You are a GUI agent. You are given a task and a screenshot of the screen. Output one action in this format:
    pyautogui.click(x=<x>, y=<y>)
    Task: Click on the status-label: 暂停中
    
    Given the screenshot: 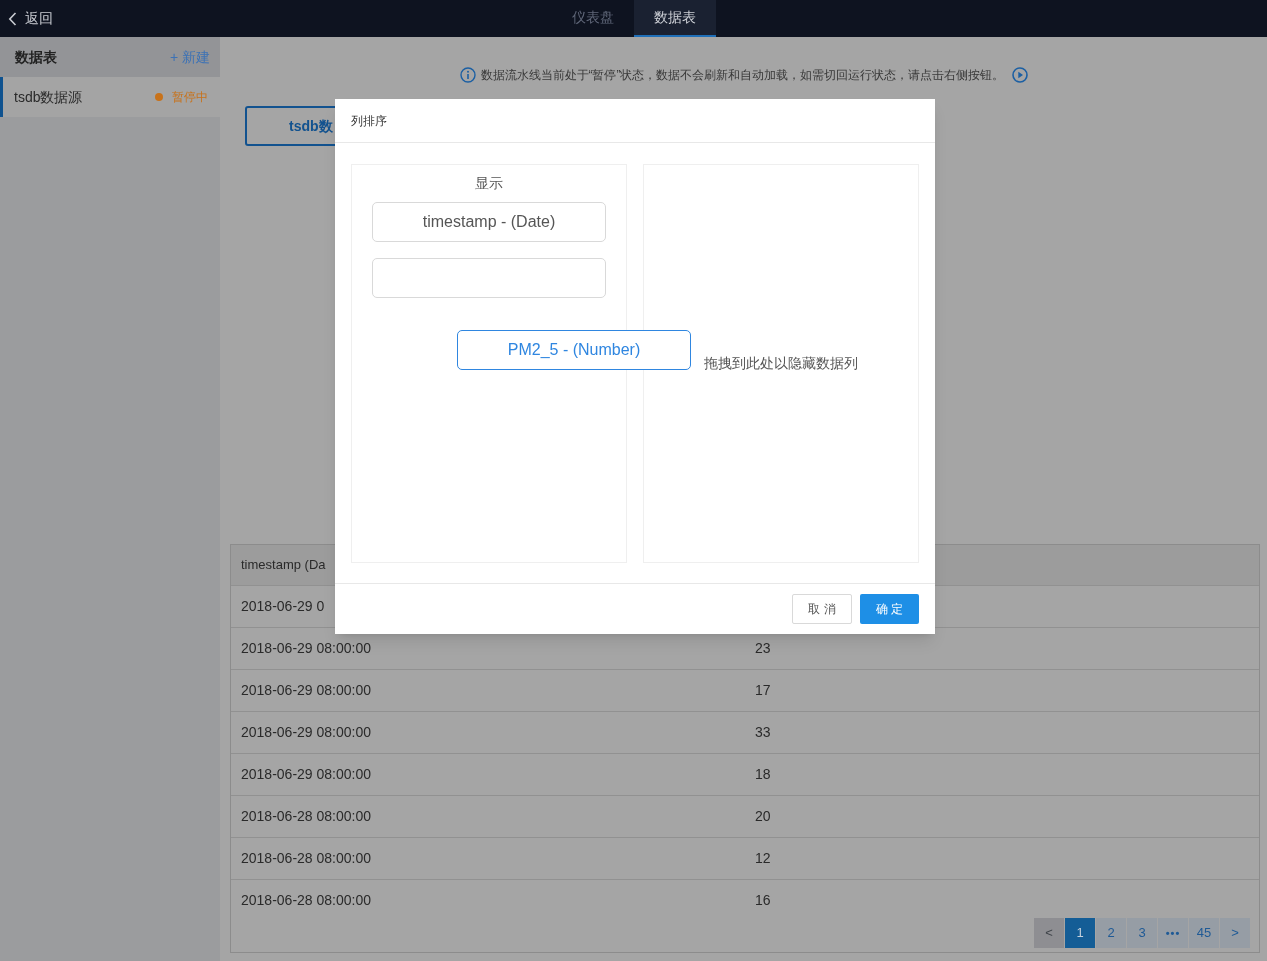 What is the action you would take?
    pyautogui.click(x=190, y=97)
    